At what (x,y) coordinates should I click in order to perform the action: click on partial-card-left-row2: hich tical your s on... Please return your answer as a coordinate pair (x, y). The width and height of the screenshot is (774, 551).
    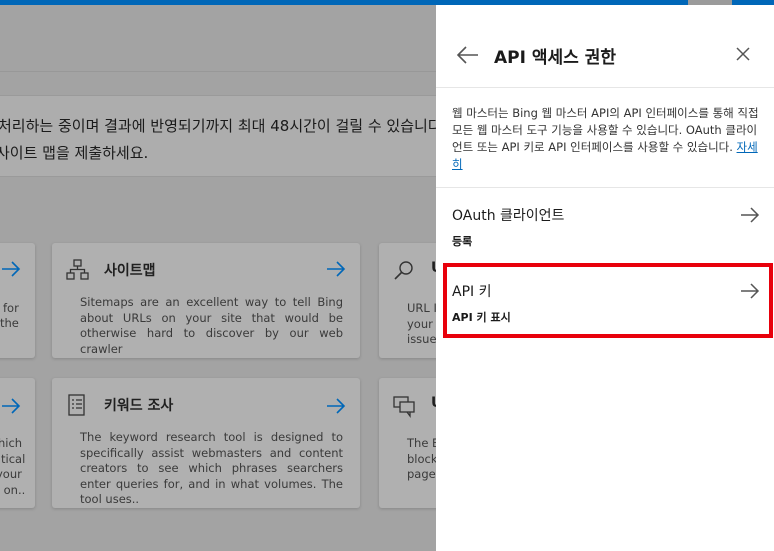
    Looking at the image, I should click on (17, 443).